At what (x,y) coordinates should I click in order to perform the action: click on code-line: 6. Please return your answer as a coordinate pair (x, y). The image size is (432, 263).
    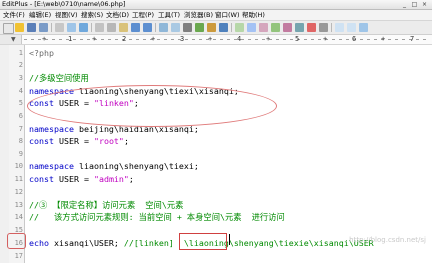
    Looking at the image, I should click on (225, 116).